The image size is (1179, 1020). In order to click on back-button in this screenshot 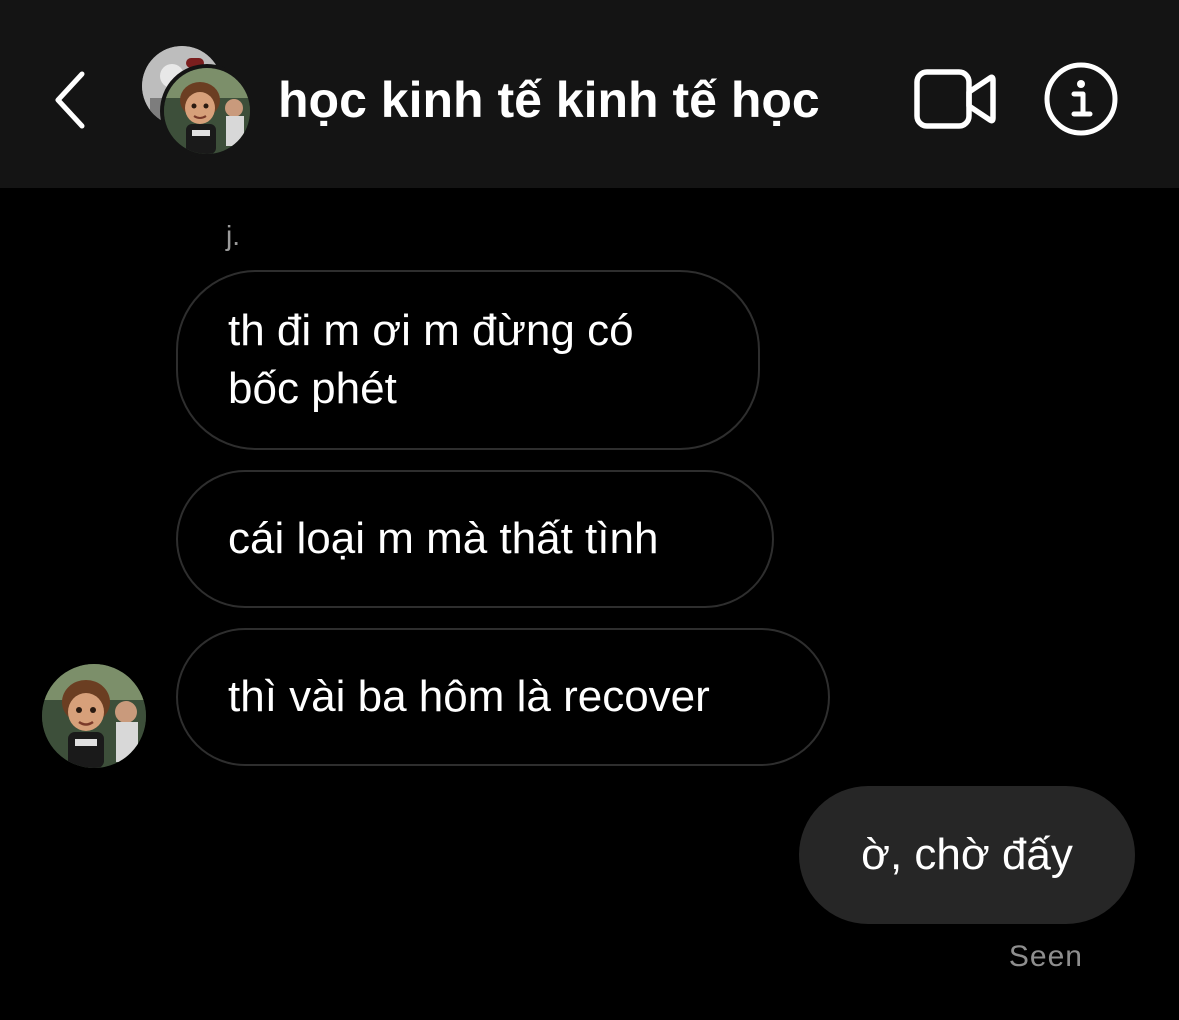, I will do `click(70, 100)`.